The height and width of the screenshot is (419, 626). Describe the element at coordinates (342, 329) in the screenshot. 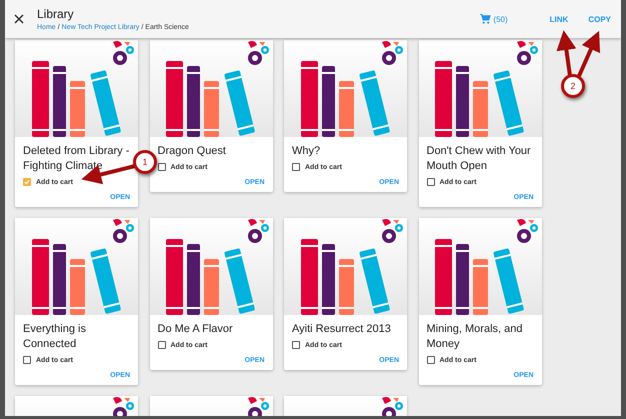

I see `card-title: Ayiti Resurrect 2013` at that location.